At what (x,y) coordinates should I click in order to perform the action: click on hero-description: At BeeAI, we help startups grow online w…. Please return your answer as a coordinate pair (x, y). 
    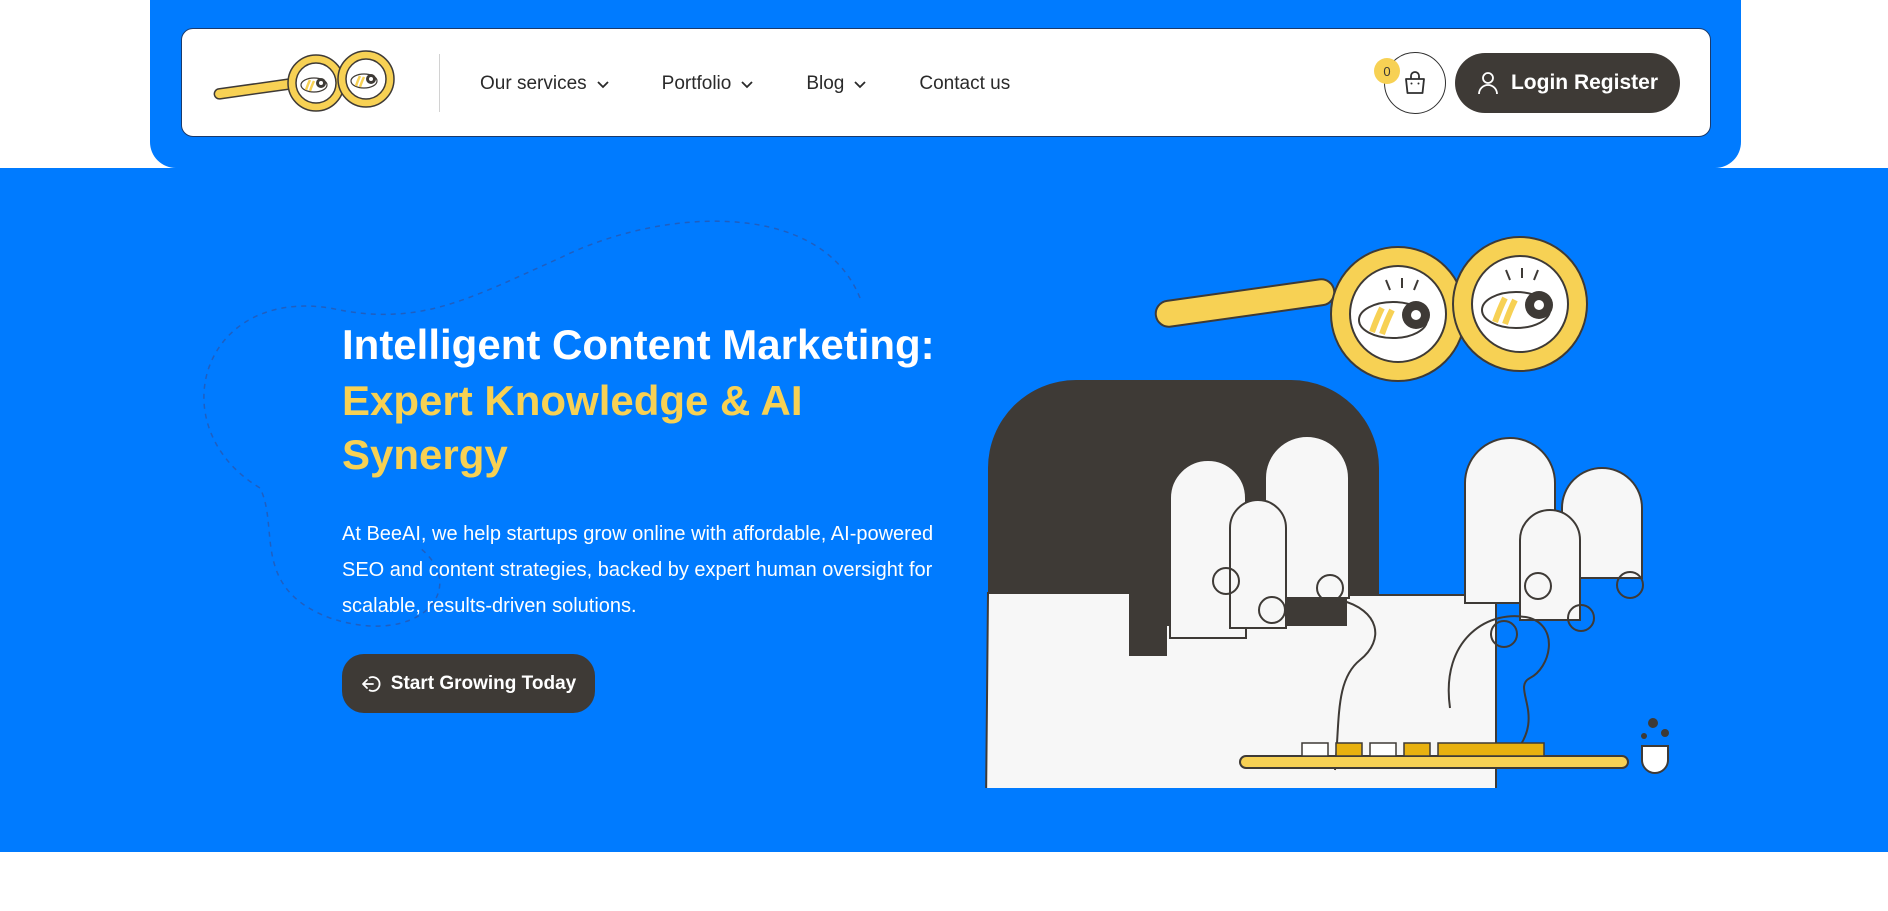
    Looking at the image, I should click on (638, 570).